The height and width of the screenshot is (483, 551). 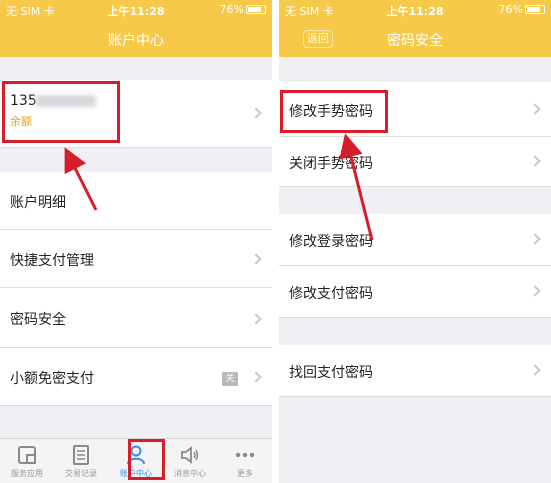 I want to click on nav-bar: 账户中心, so click(x=136, y=38).